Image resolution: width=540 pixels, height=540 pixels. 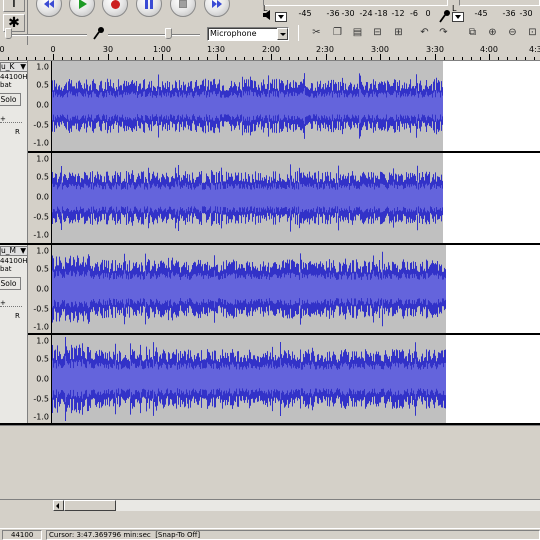 I want to click on ruler-label: 3:00, so click(x=380, y=49).